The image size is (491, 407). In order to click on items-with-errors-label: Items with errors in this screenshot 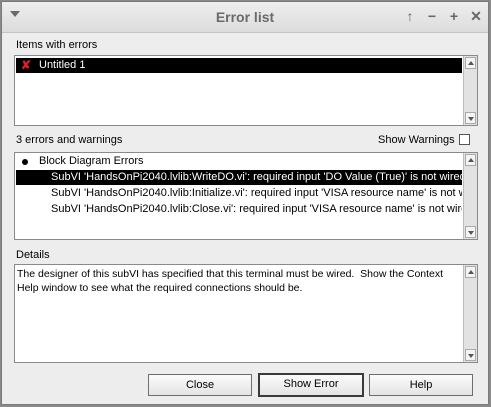, I will do `click(57, 45)`.